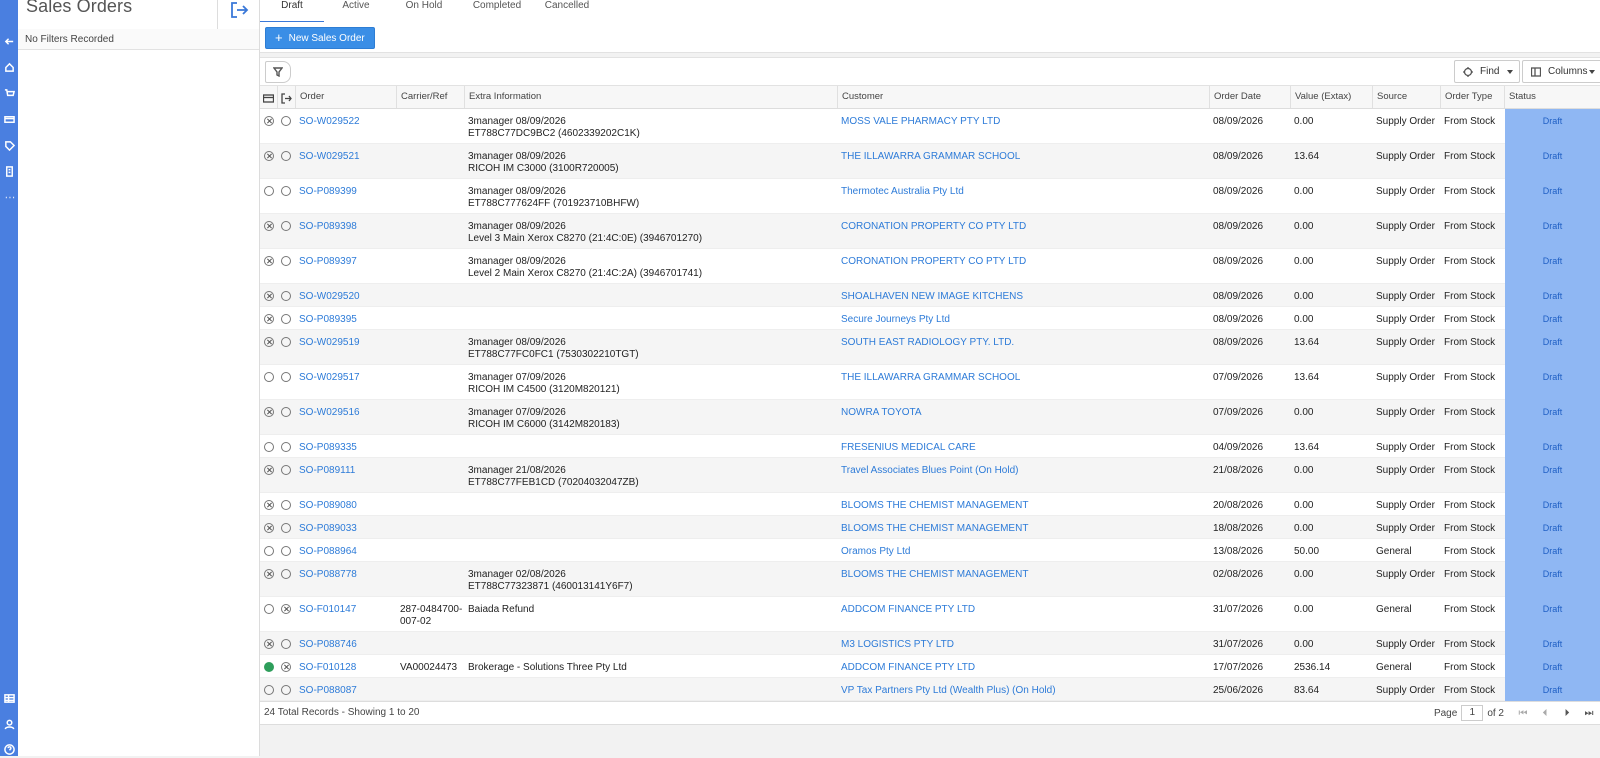 The image size is (1600, 758). I want to click on prev-page-icon: ⏴, so click(1545, 713).